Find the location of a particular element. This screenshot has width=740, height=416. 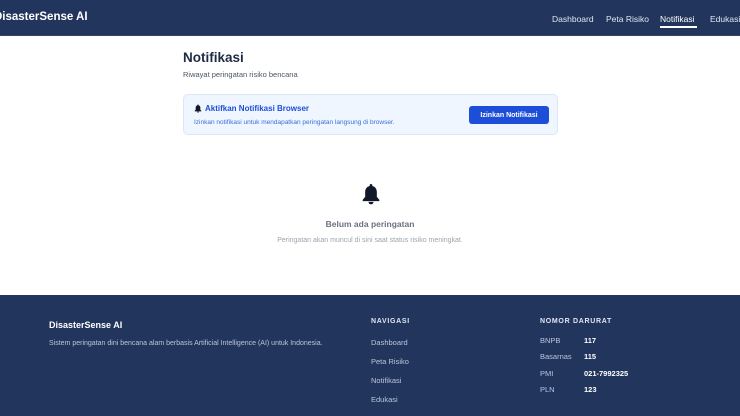

card-title: Aktifkan Notifikasi Browser is located at coordinates (257, 108).